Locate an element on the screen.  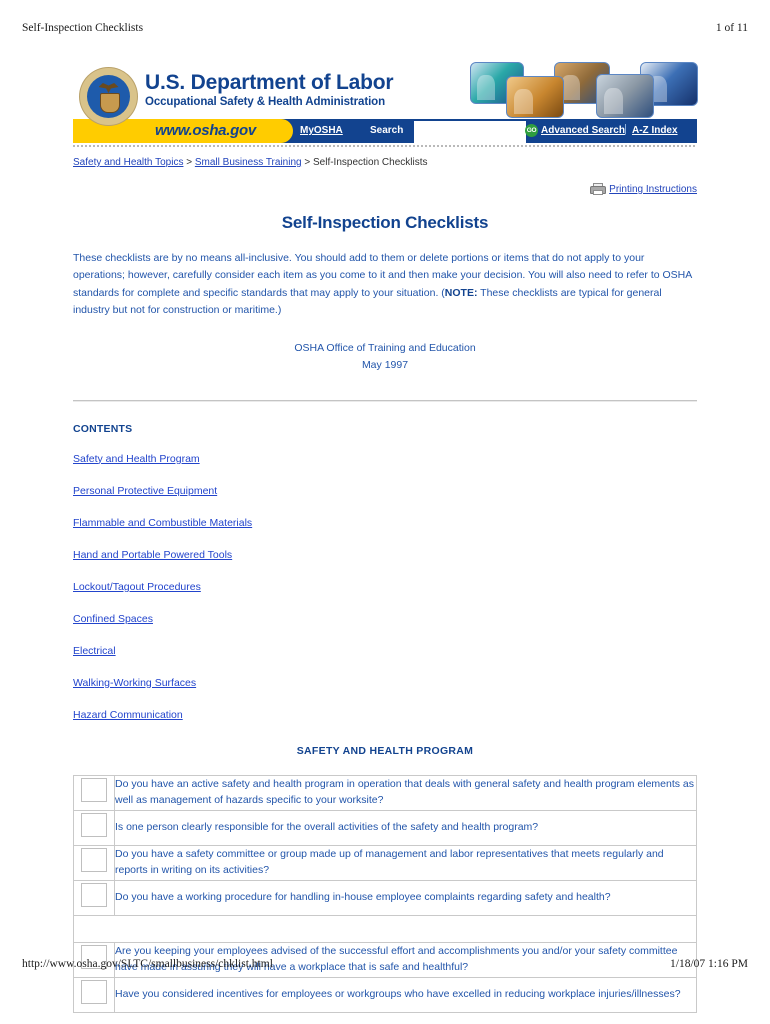
shield-shape-icon is located at coordinates (109, 103).